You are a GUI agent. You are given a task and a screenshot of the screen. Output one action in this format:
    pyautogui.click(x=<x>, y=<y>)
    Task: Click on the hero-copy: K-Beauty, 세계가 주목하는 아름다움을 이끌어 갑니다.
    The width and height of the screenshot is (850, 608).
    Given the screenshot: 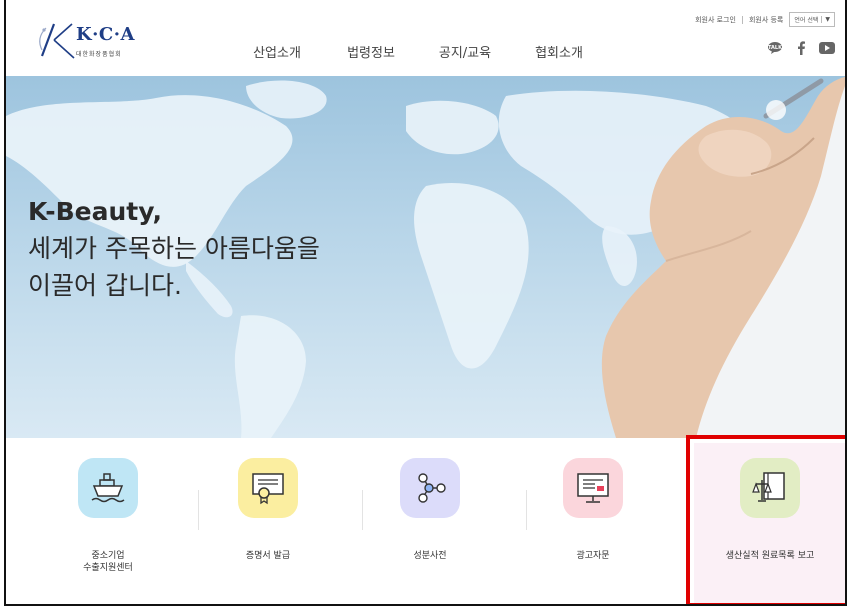 What is the action you would take?
    pyautogui.click(x=174, y=249)
    